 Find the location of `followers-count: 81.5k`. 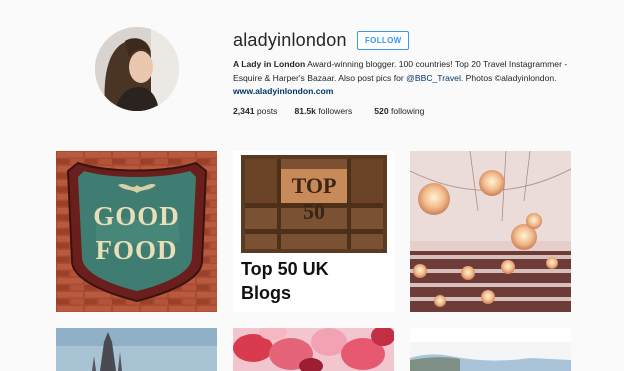

followers-count: 81.5k is located at coordinates (305, 111).